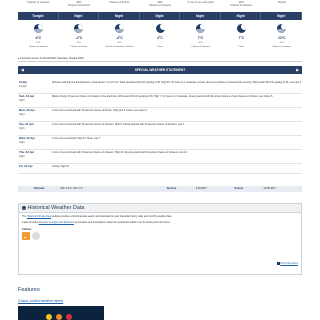 This screenshot has width=320, height=320. Describe the element at coordinates (119, 2) in the screenshot. I see `strip-cell: Chance of flurries` at that location.